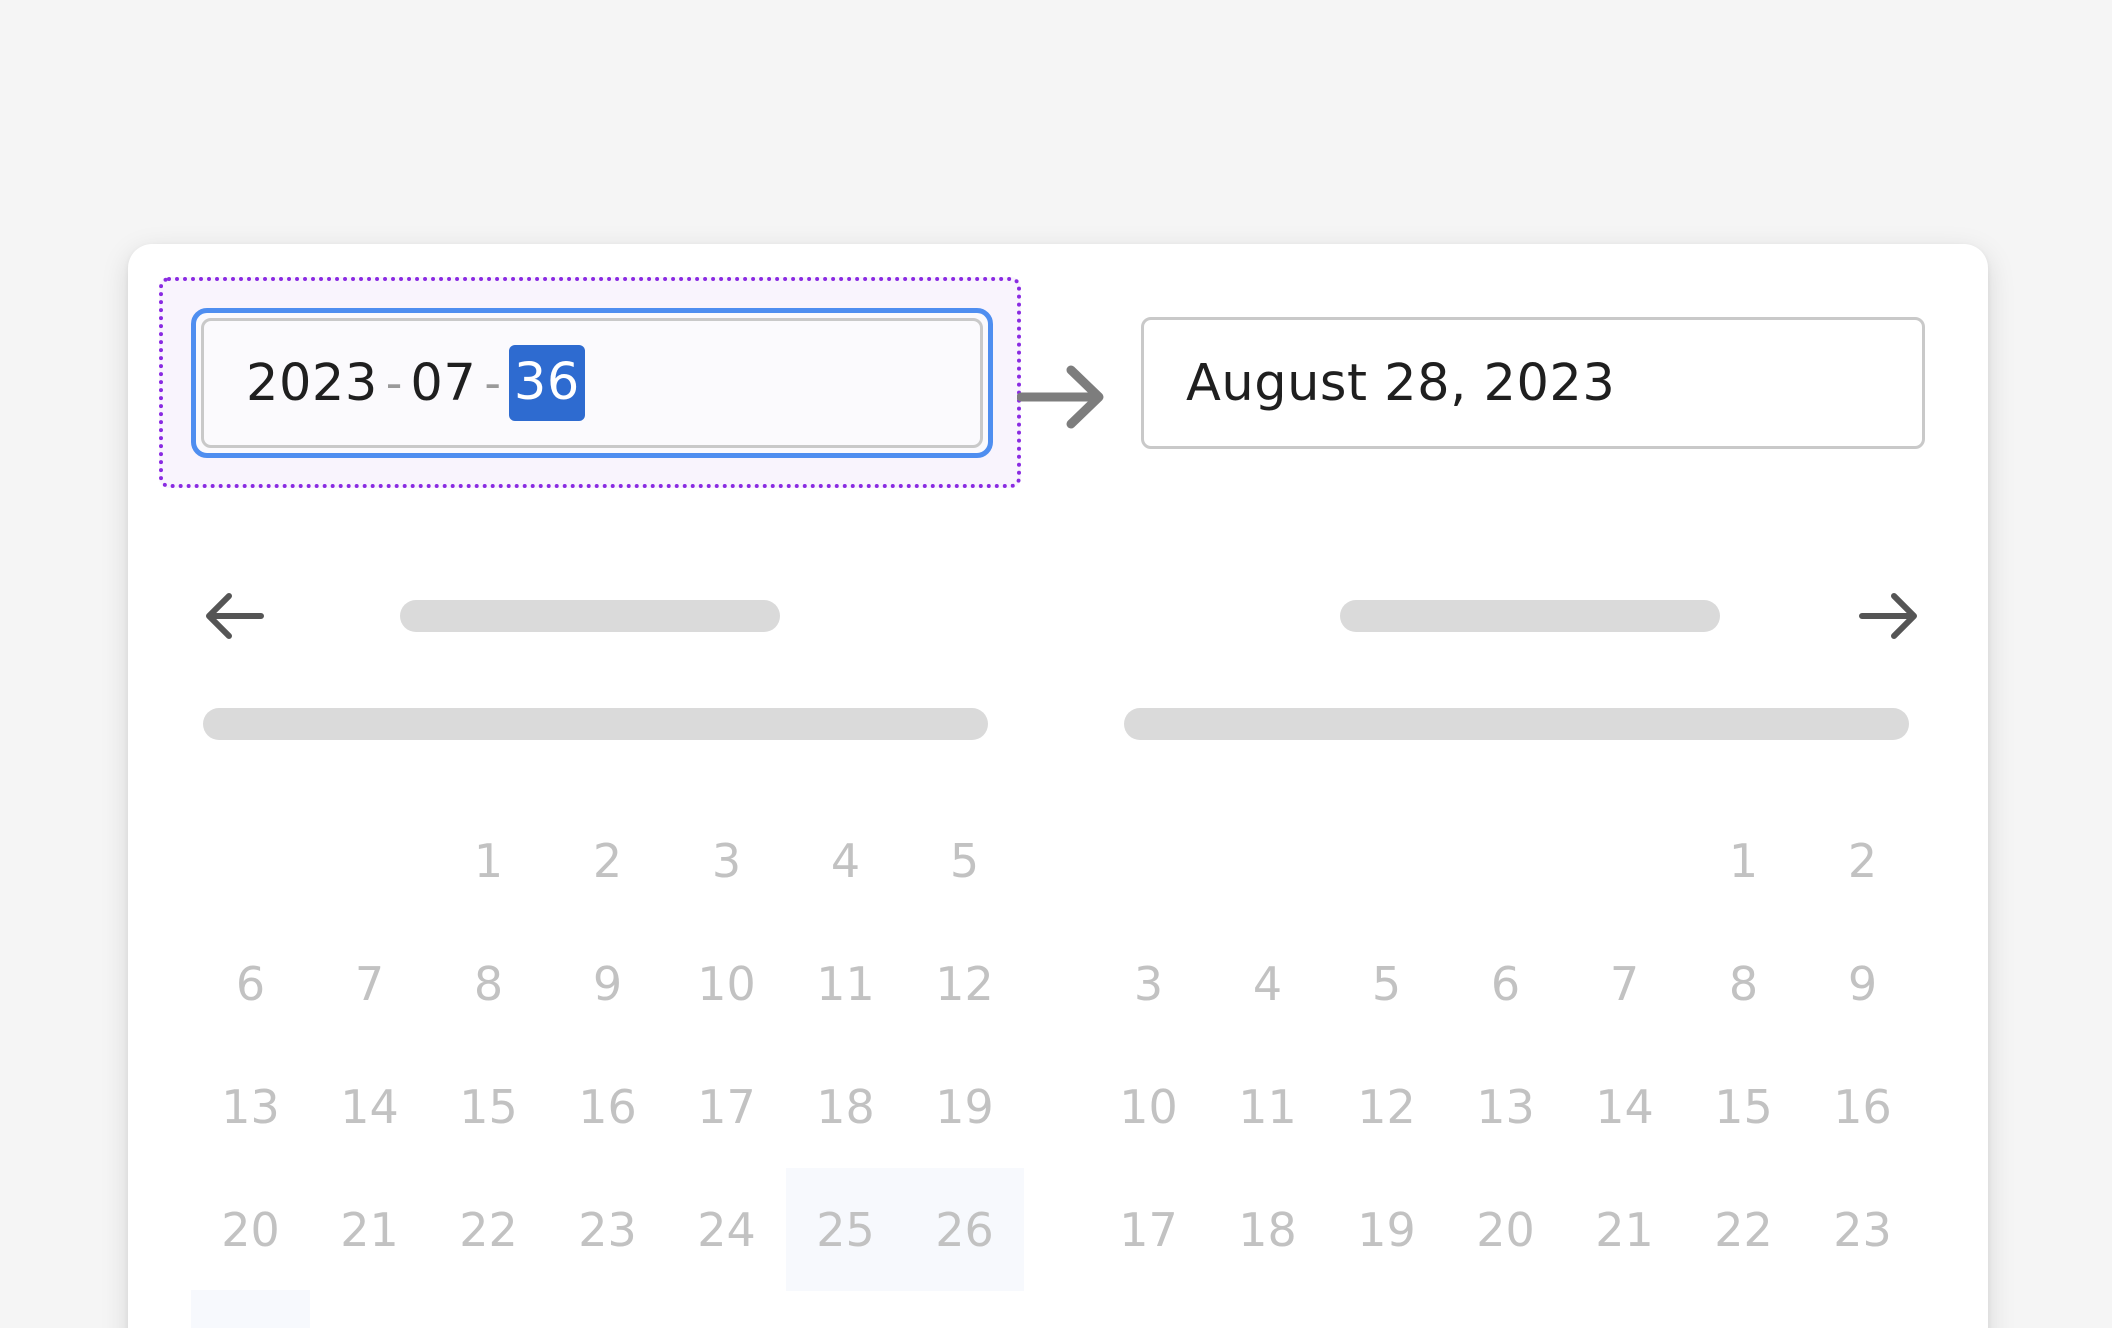 The image size is (2112, 1328). Describe the element at coordinates (250, 1309) in the screenshot. I see `in-range-cell` at that location.